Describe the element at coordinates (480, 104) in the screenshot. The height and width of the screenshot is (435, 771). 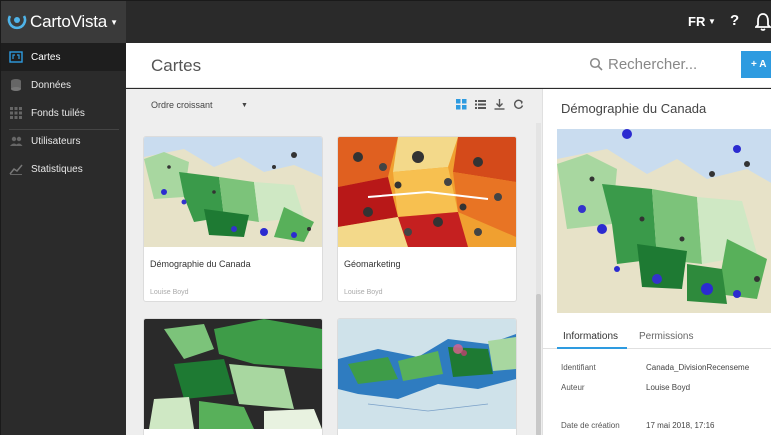
I see `list-view-icon` at that location.